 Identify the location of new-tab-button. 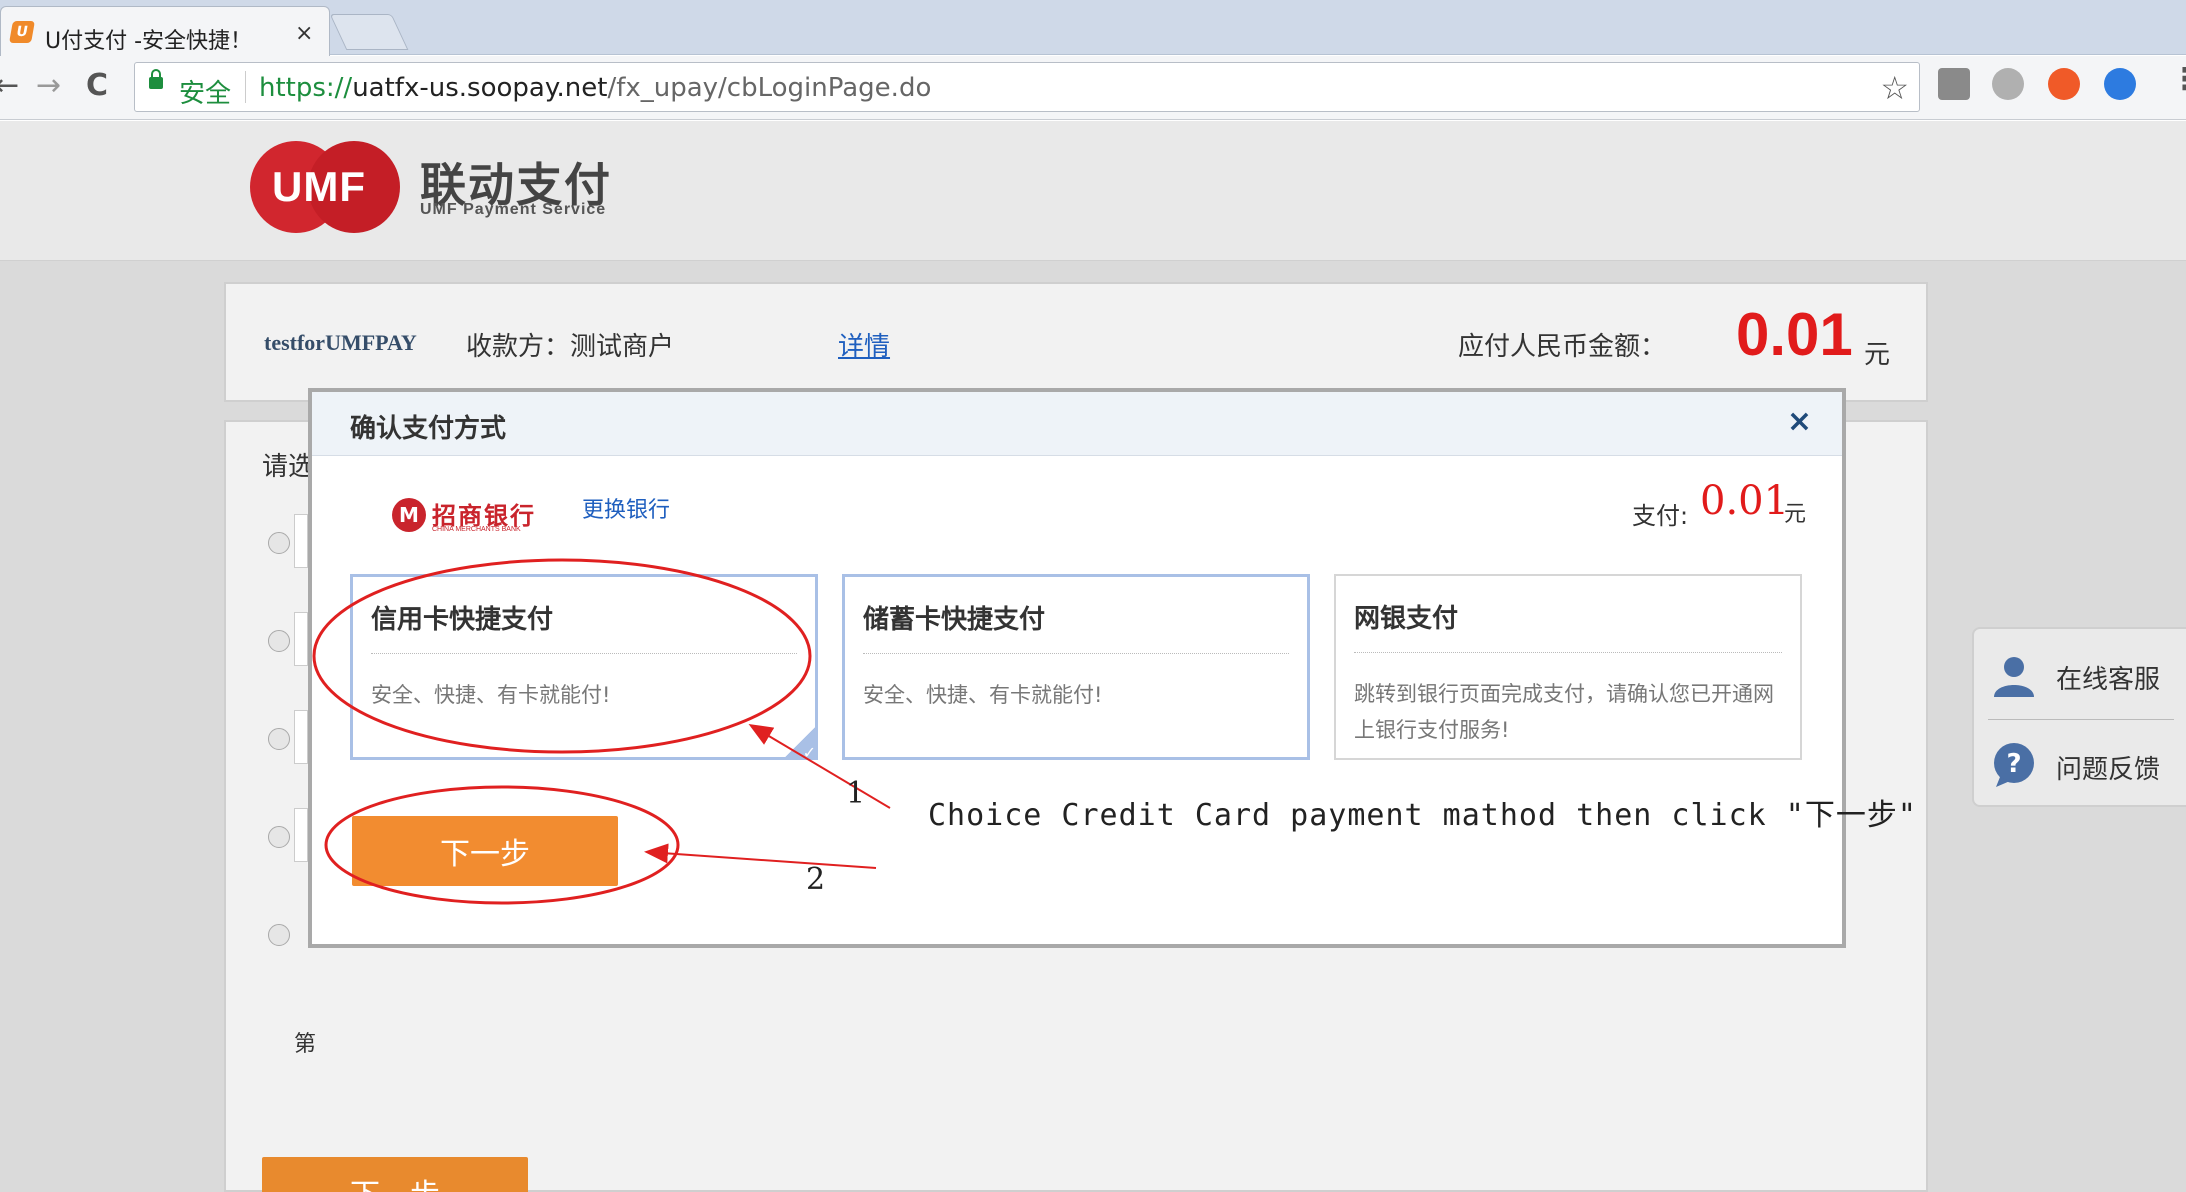
(369, 32).